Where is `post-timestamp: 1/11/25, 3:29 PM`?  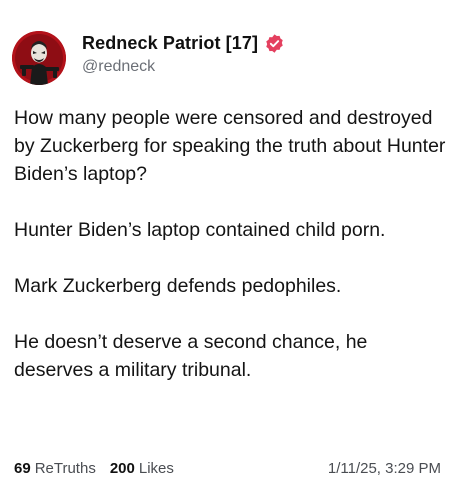
post-timestamp: 1/11/25, 3:29 PM is located at coordinates (384, 468).